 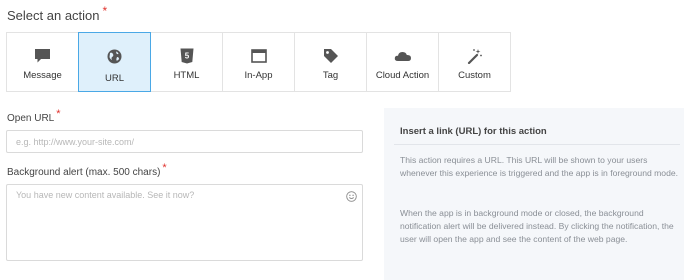 I want to click on action-inapp-button: In-App, so click(x=258, y=62).